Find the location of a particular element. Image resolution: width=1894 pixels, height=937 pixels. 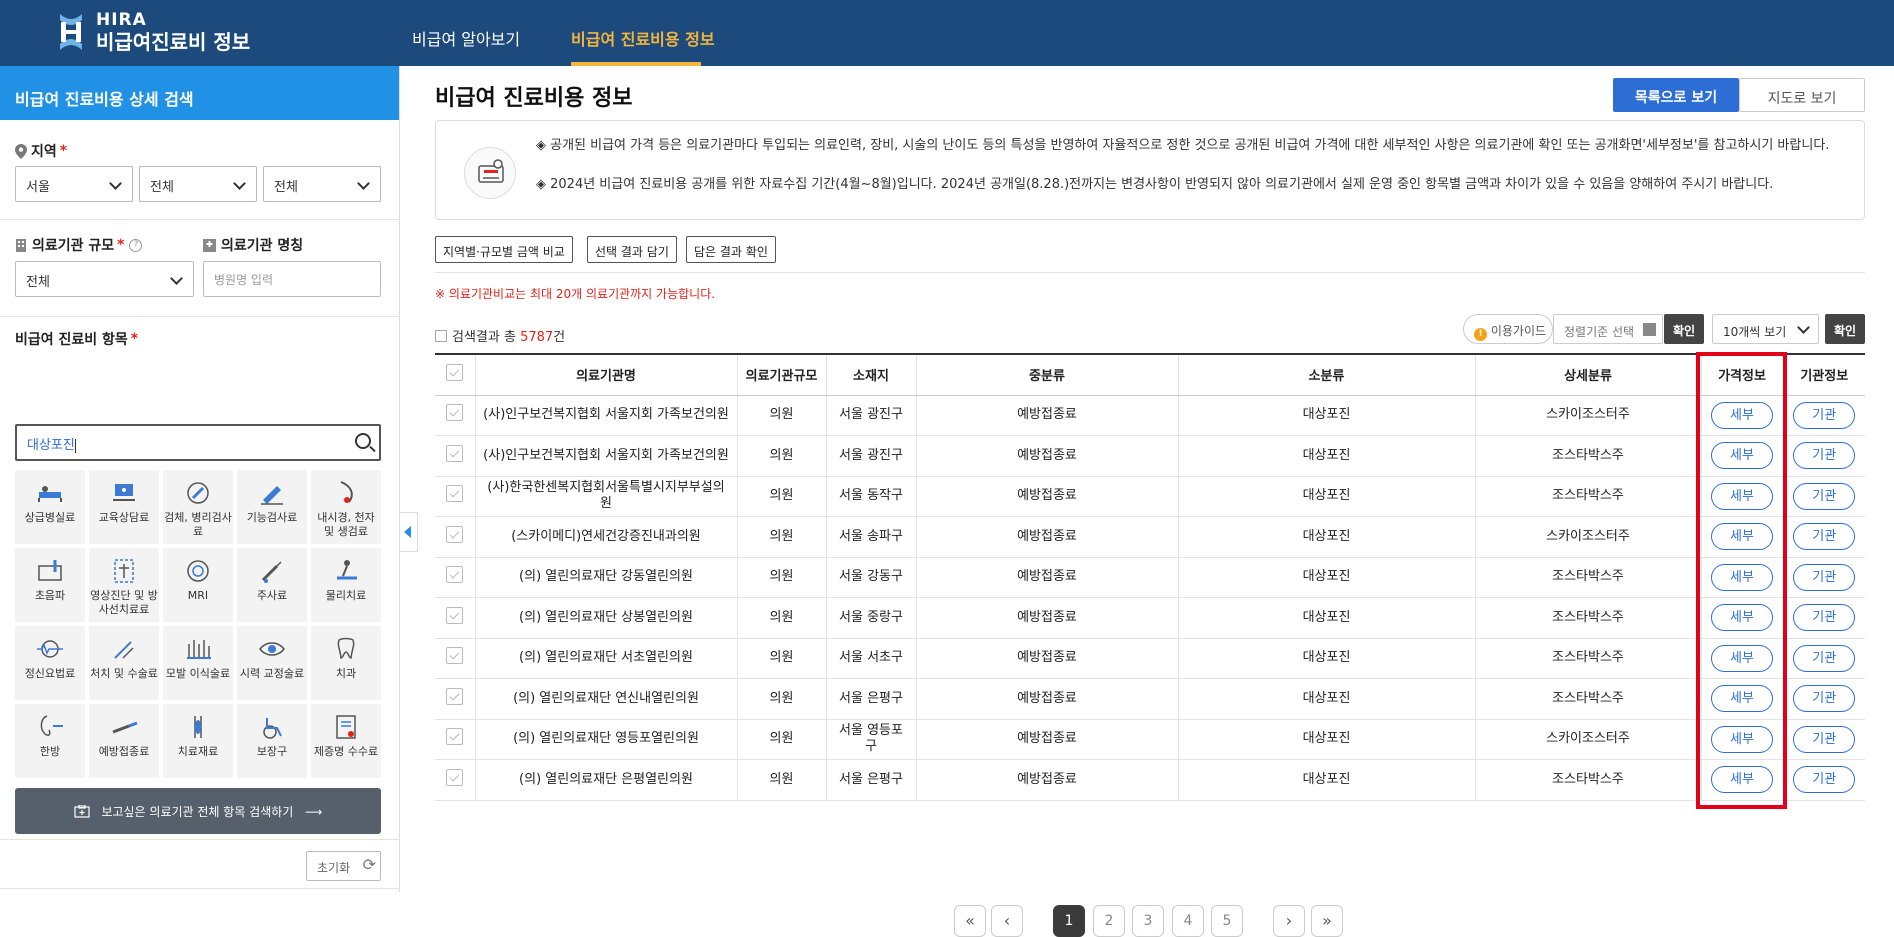

page-button: 5 is located at coordinates (1227, 921).